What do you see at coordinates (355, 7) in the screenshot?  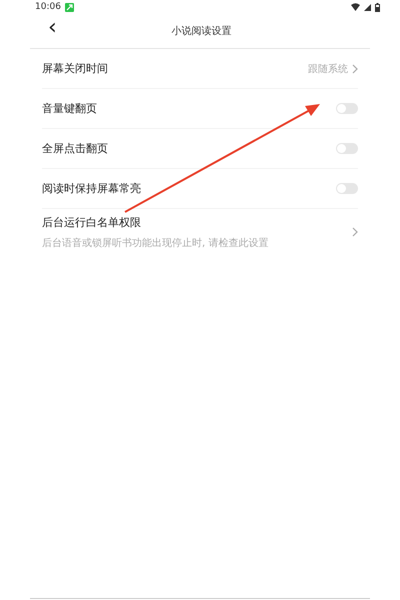 I see `wifi-icon` at bounding box center [355, 7].